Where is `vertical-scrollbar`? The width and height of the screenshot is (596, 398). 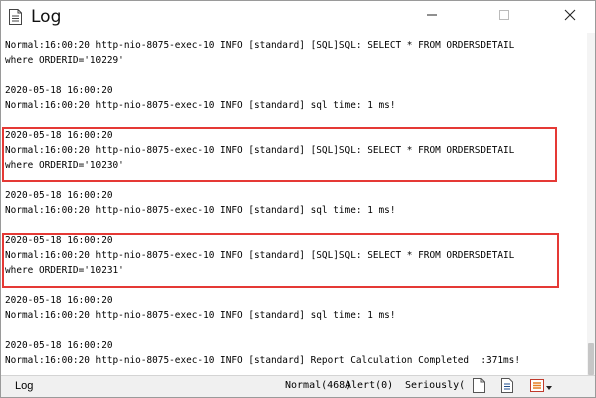 vertical-scrollbar is located at coordinates (591, 204).